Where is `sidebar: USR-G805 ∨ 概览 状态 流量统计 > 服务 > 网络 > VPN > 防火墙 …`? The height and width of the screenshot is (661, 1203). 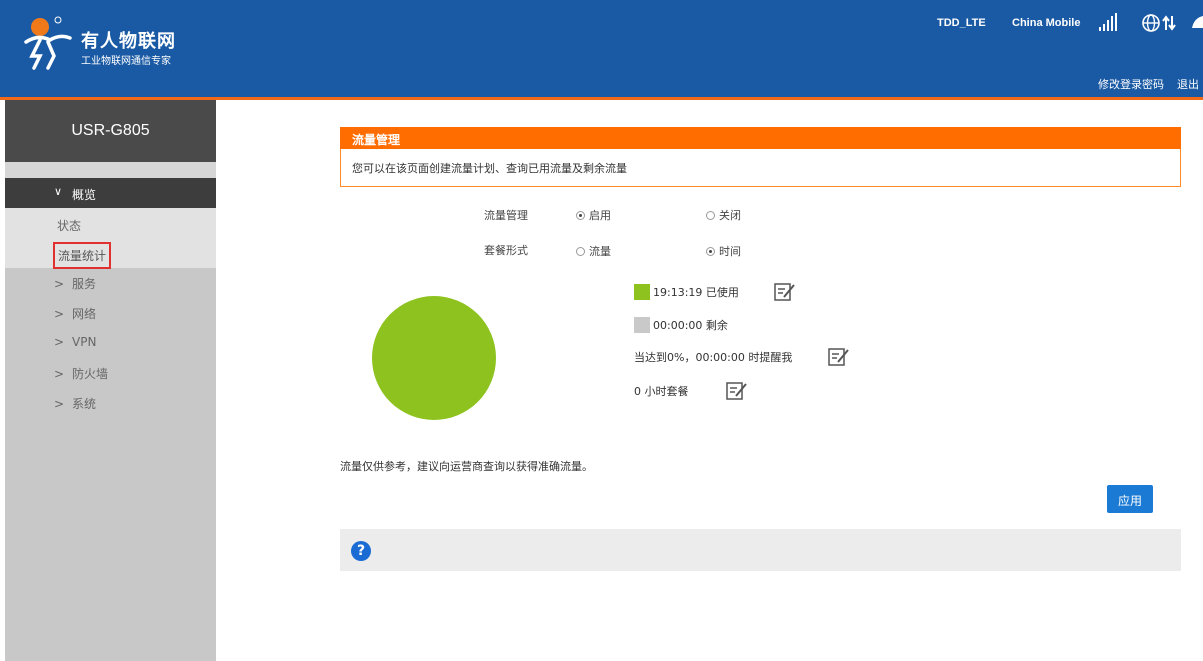 sidebar: USR-G805 ∨ 概览 状态 流量统计 > 服务 > 网络 > VPN > 防火墙 … is located at coordinates (110, 380).